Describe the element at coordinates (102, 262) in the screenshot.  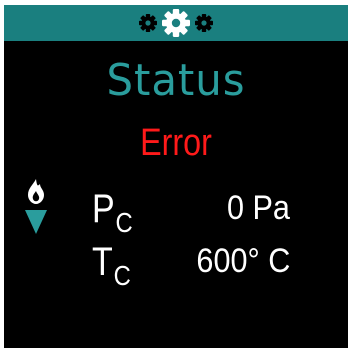
I see `temperature-symbol: T` at that location.